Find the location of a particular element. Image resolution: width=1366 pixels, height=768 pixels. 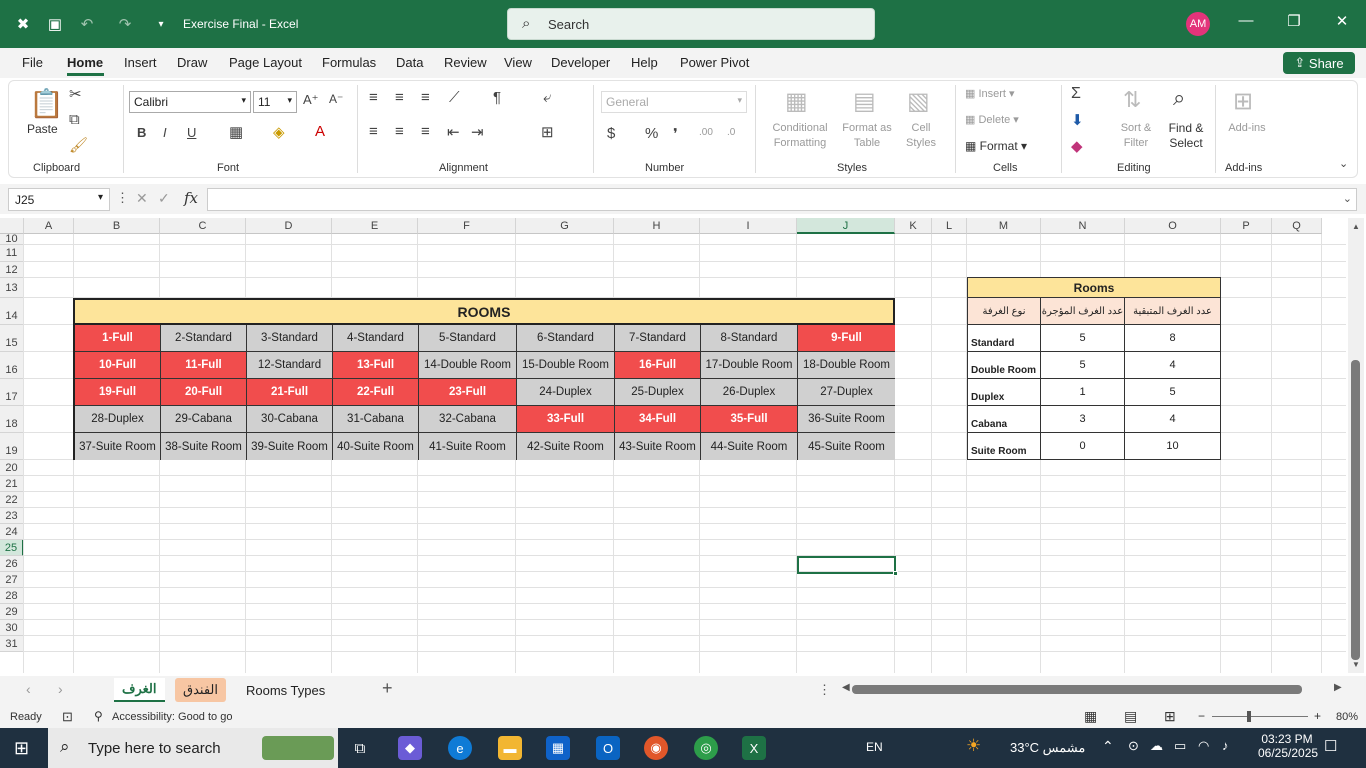

cut-icon: ✂ is located at coordinates (75, 94).